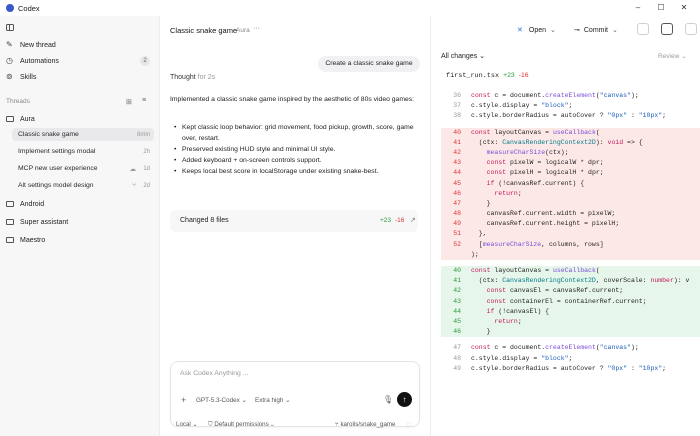 Image resolution: width=700 pixels, height=436 pixels. Describe the element at coordinates (204, 220) in the screenshot. I see `changed-files-label: Changed 8 files` at that location.